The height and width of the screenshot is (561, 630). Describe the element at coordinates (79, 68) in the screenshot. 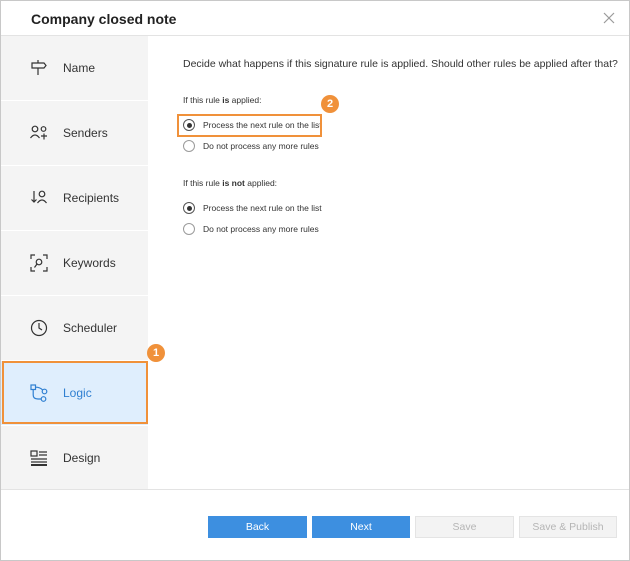

I see `sidebar-item-label: Name` at that location.